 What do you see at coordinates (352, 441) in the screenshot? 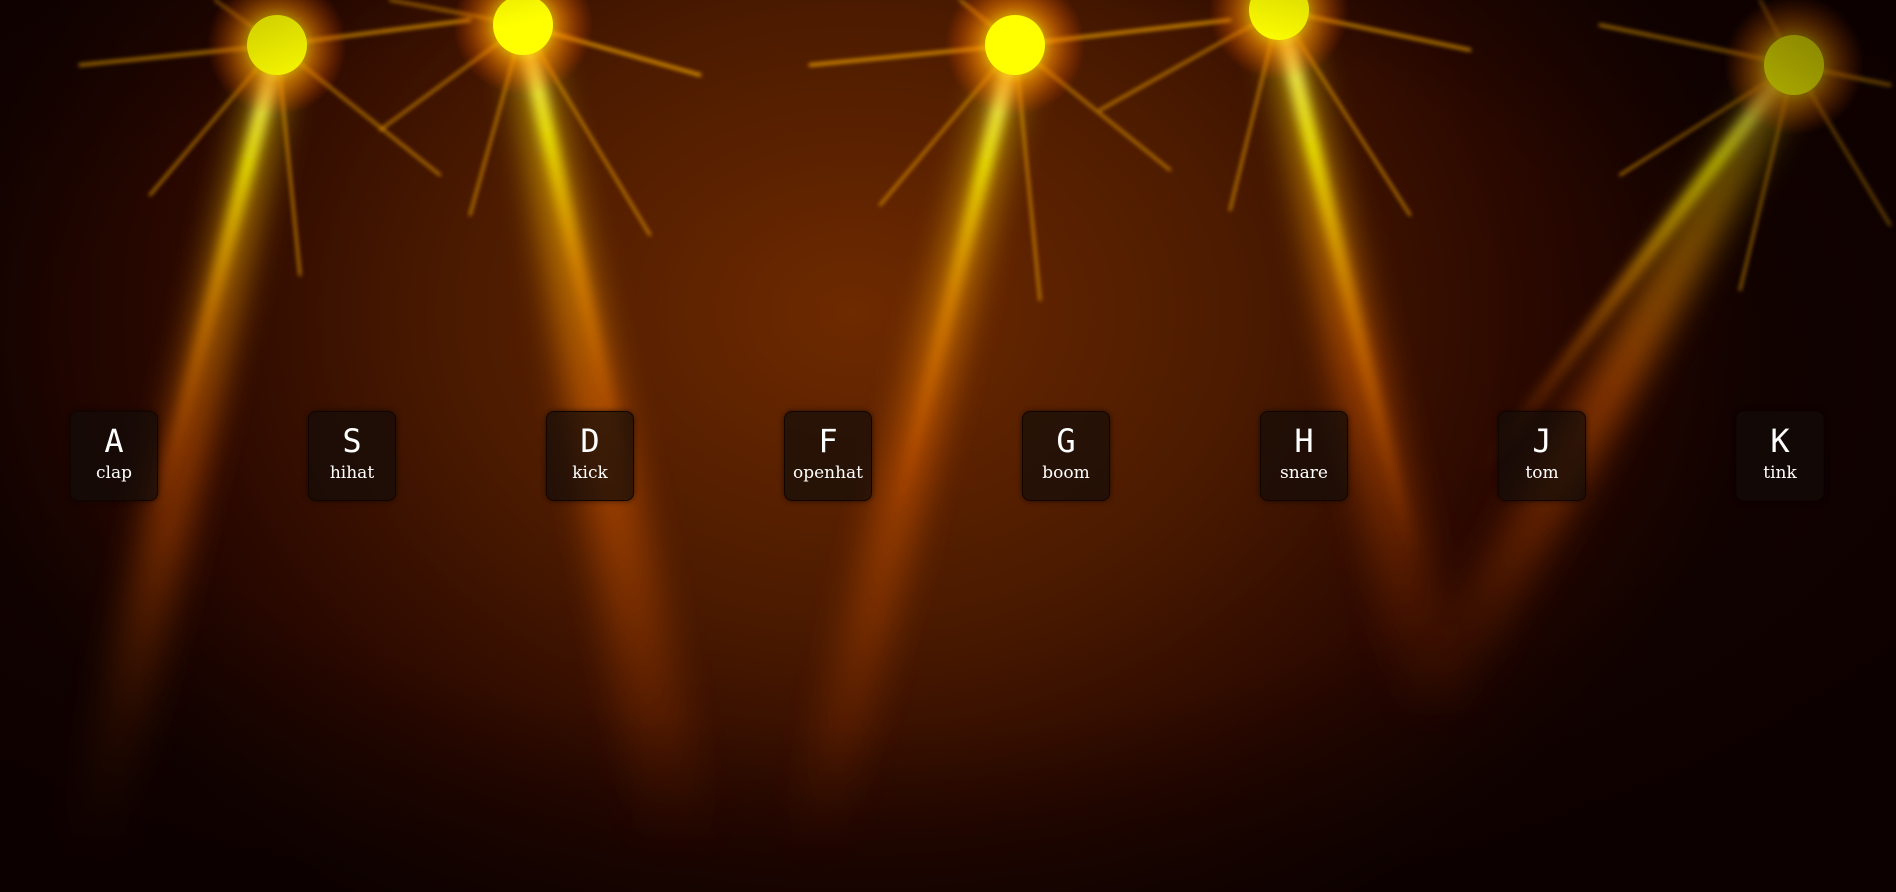
I see `key-letter: S` at bounding box center [352, 441].